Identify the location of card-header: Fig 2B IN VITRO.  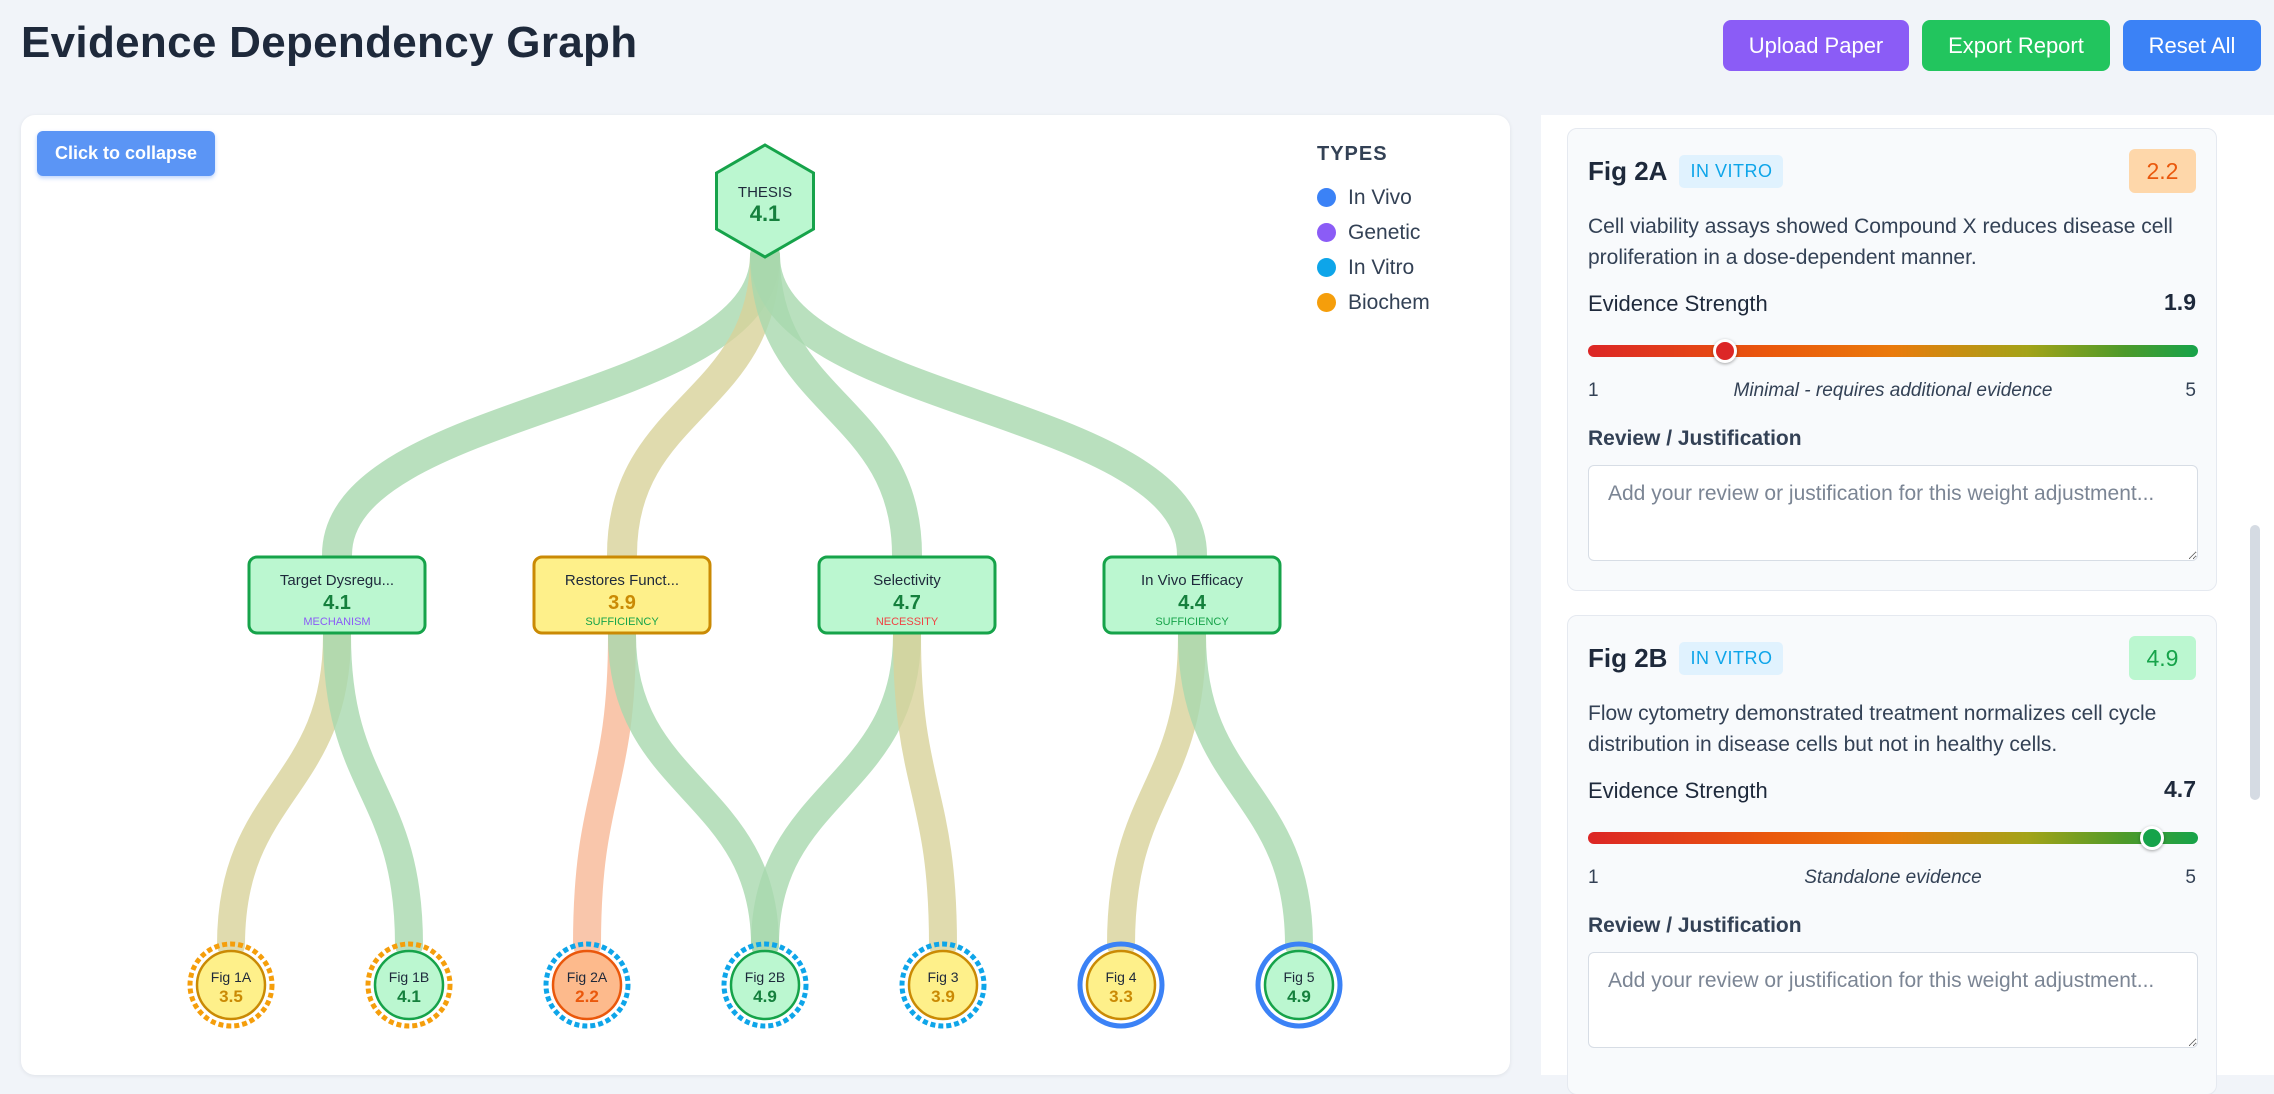
(1686, 658).